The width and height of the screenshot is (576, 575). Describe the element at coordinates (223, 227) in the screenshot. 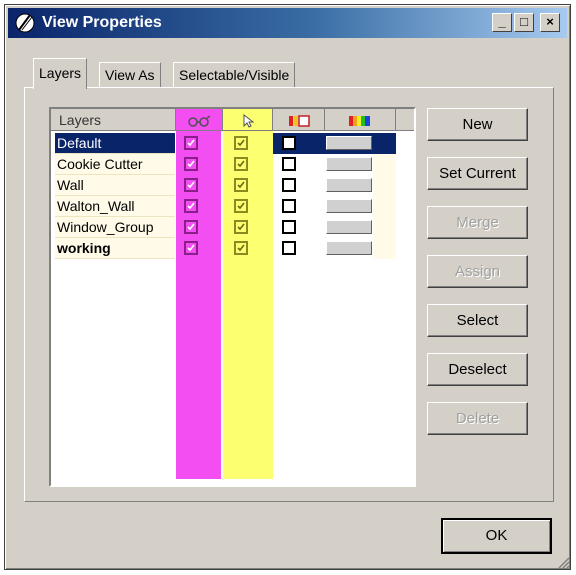

I see `layer-row-window-group: Window_Group` at that location.